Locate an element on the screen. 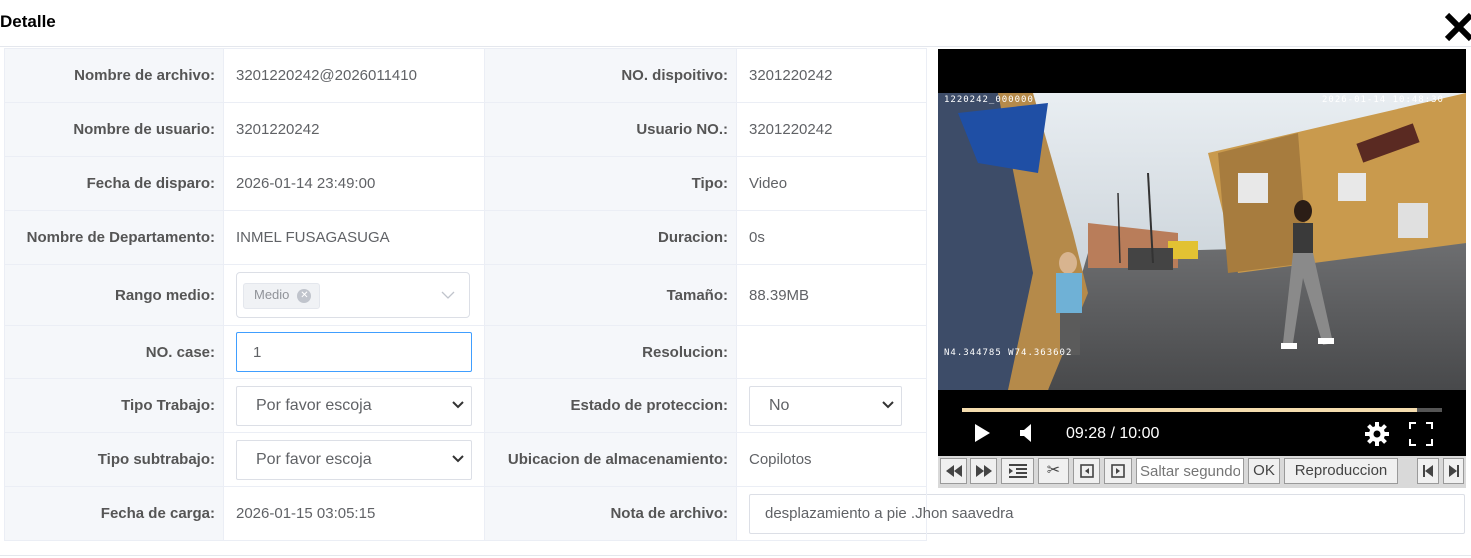  seek-seconds-input is located at coordinates (1190, 471).